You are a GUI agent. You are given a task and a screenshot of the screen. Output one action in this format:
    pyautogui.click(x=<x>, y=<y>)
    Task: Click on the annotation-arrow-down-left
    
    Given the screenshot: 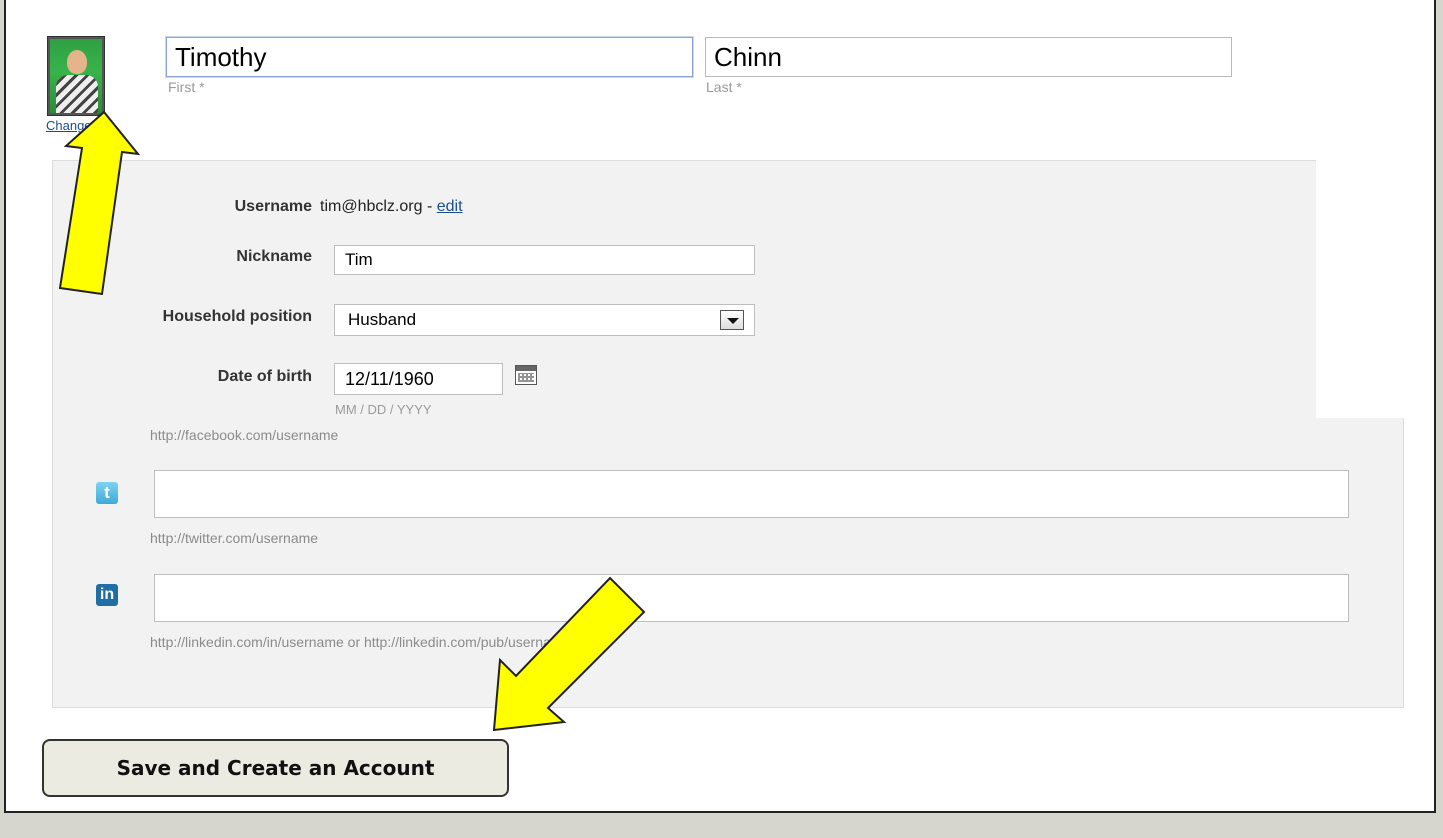 What is the action you would take?
    pyautogui.click(x=569, y=654)
    